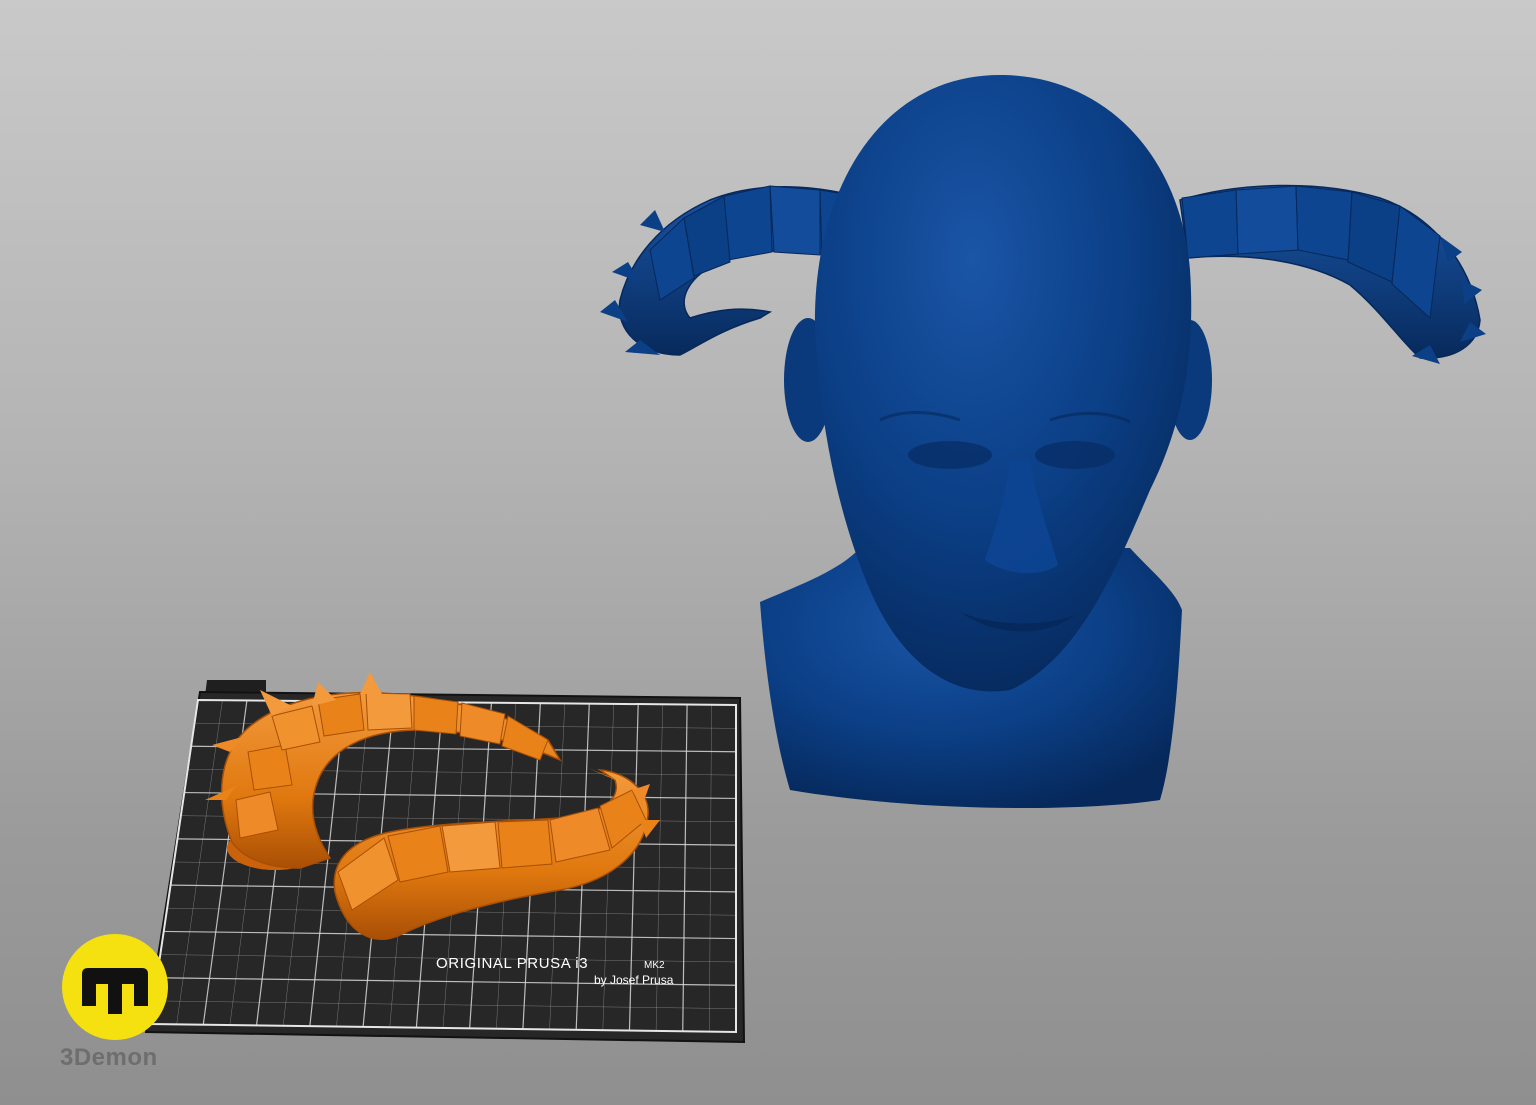 The image size is (1536, 1105). Describe the element at coordinates (115, 987) in the screenshot. I see `3demon-logo` at that location.